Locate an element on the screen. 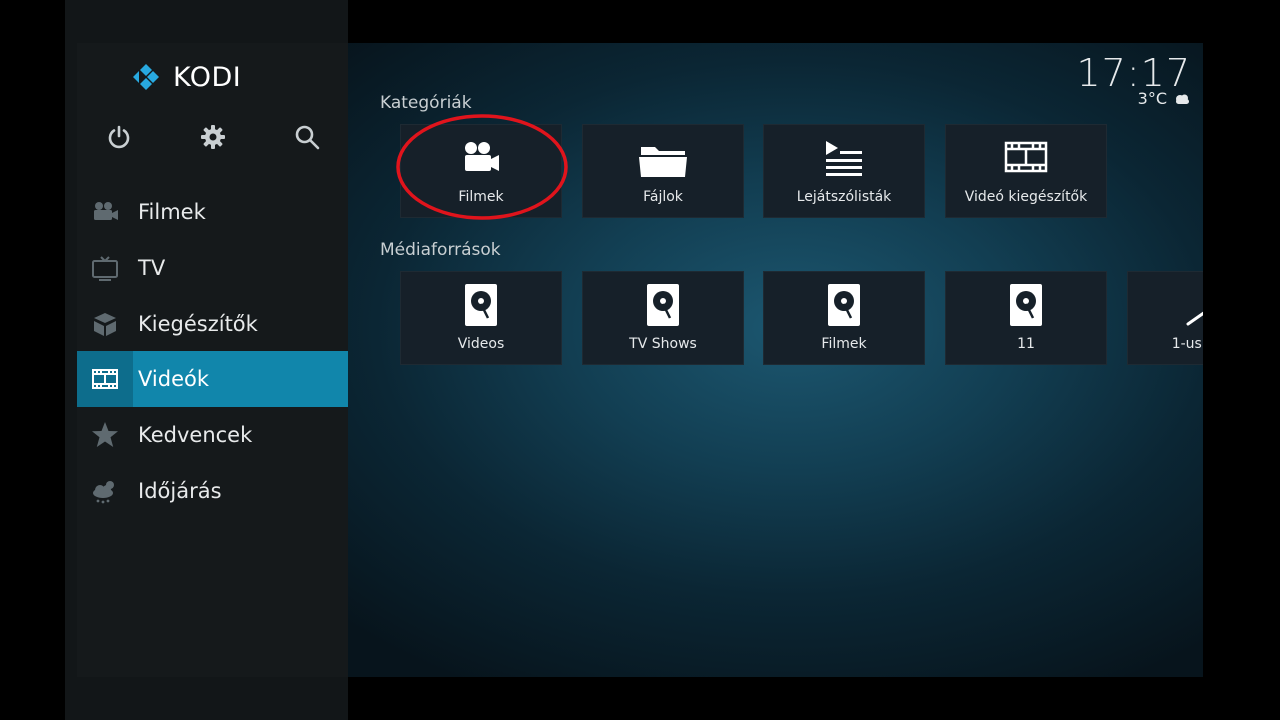 The width and height of the screenshot is (1280, 720). gear-icon is located at coordinates (213, 137).